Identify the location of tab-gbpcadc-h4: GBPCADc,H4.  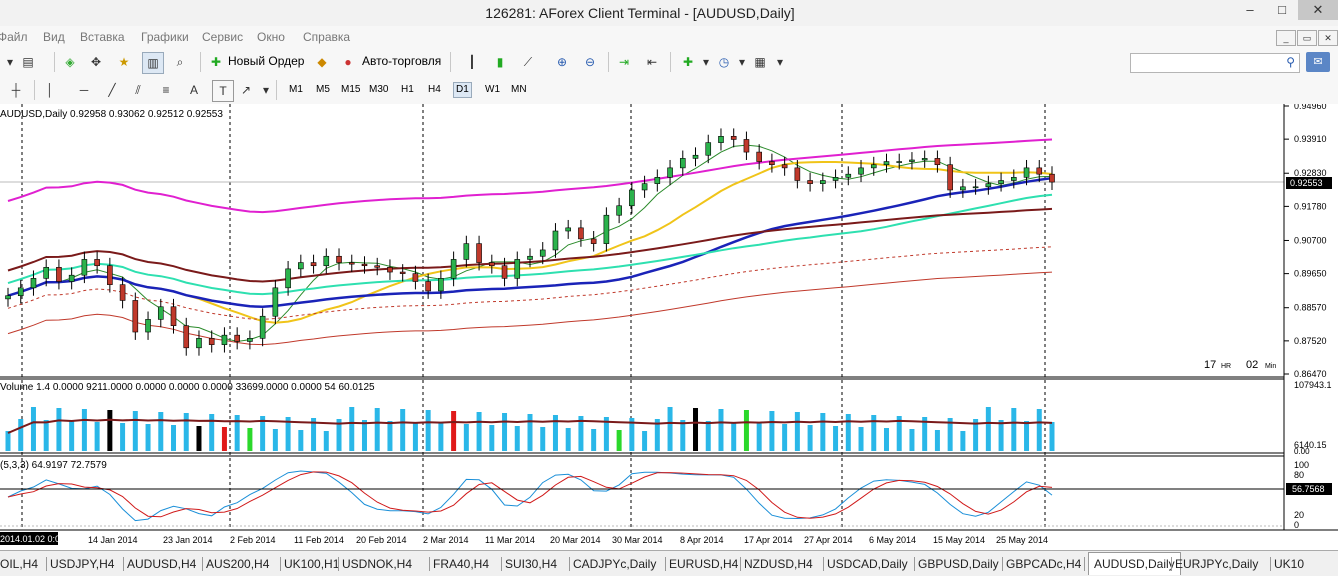
(1043, 564).